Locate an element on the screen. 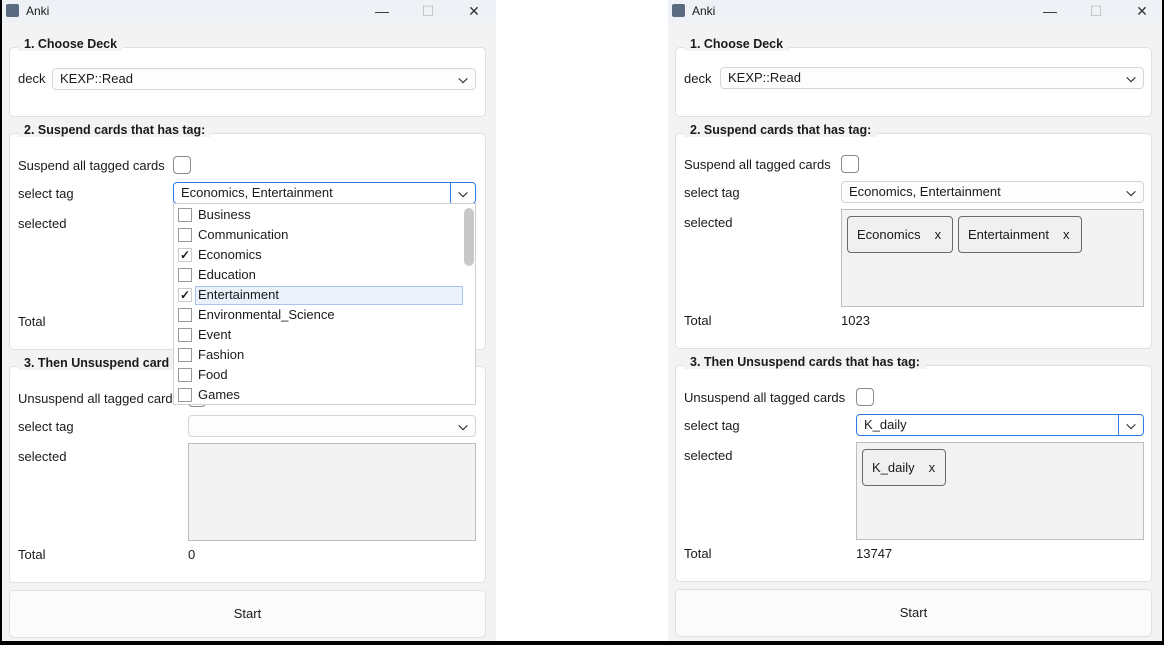  unsuspend-title: 3. Then Unsuspend card is located at coordinates (97, 363).